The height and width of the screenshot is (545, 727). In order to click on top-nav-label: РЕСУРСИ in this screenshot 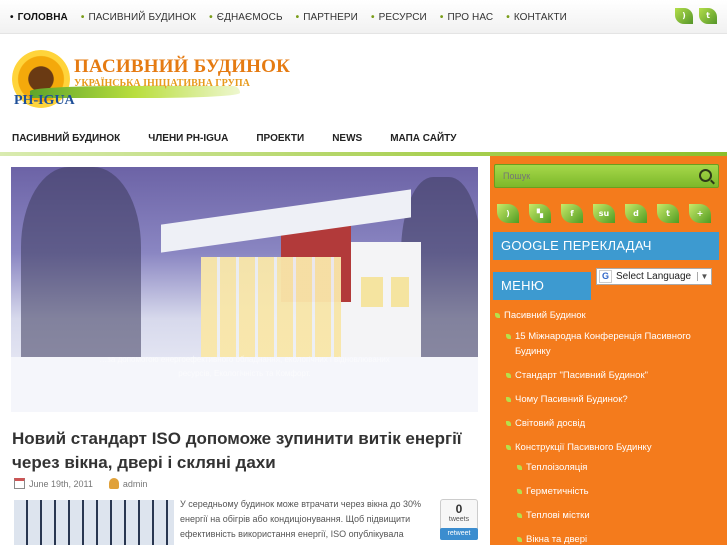, I will do `click(402, 17)`.